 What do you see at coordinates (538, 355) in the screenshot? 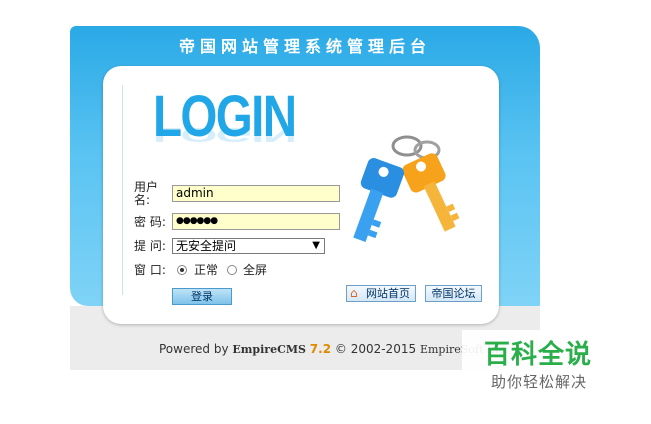
I see `watermark-title: 百科全说` at bounding box center [538, 355].